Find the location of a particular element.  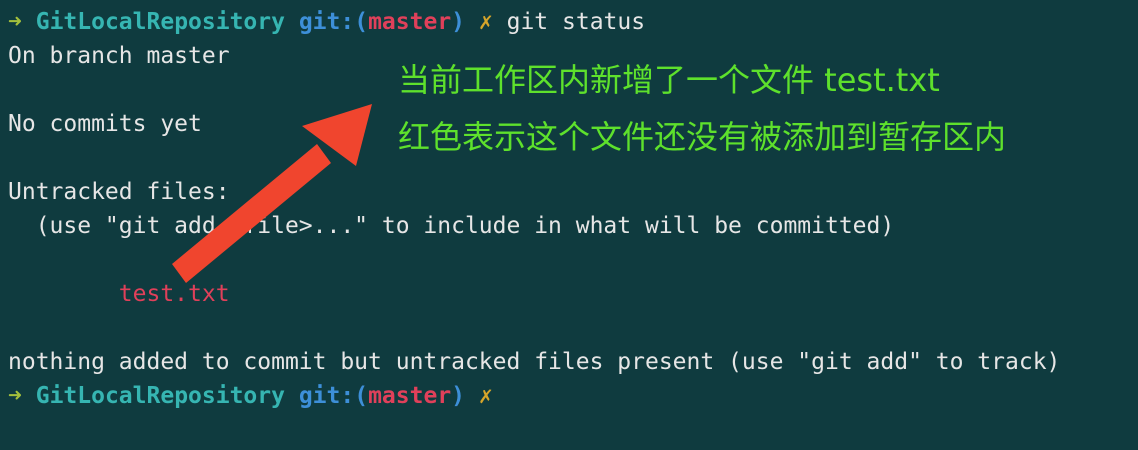

annotation-text-line-2: 红色表示这个文件还没有被添加到暂存区内 is located at coordinates (702, 137).